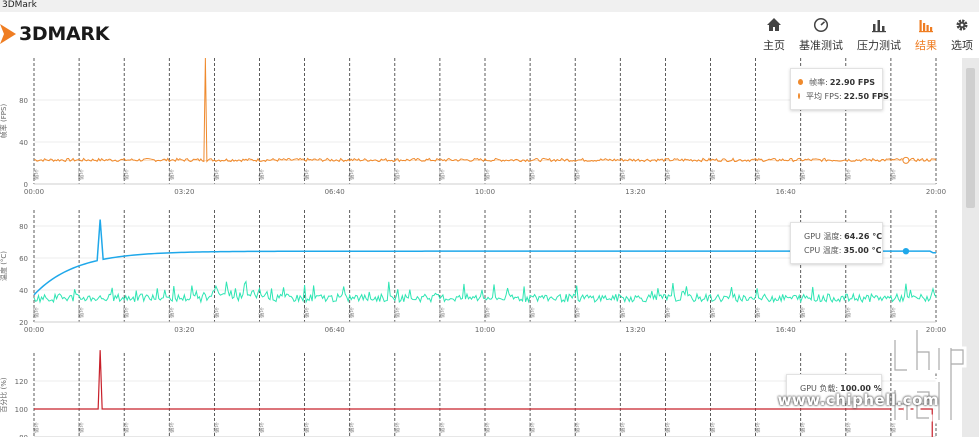  I want to click on nav-stress-tests: 压力测试, so click(879, 34).